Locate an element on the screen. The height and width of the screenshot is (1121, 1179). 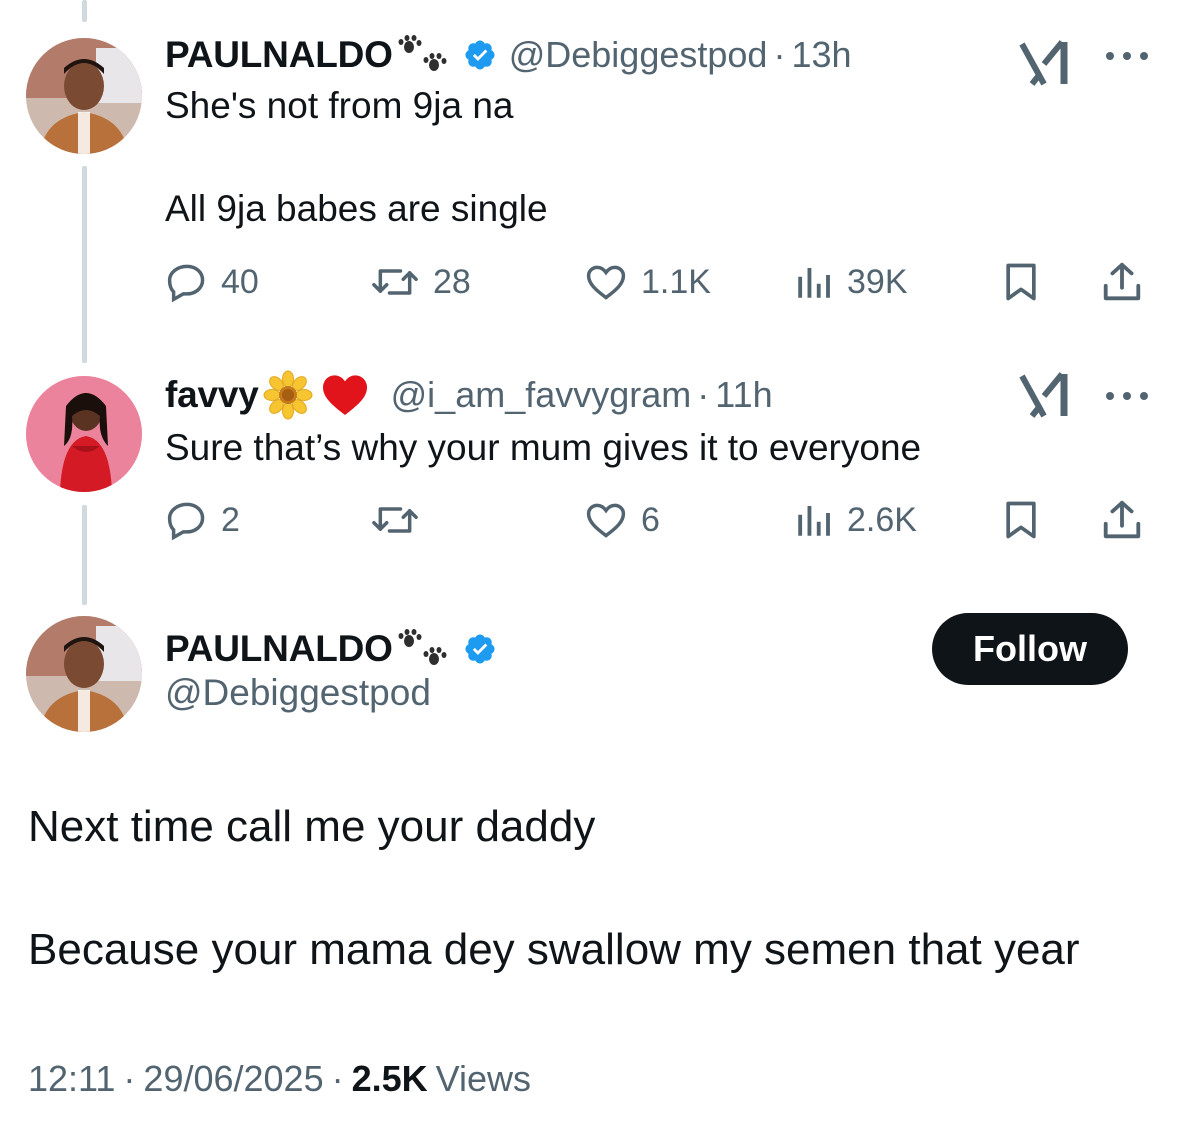
tweet-time: 11h is located at coordinates (743, 395).